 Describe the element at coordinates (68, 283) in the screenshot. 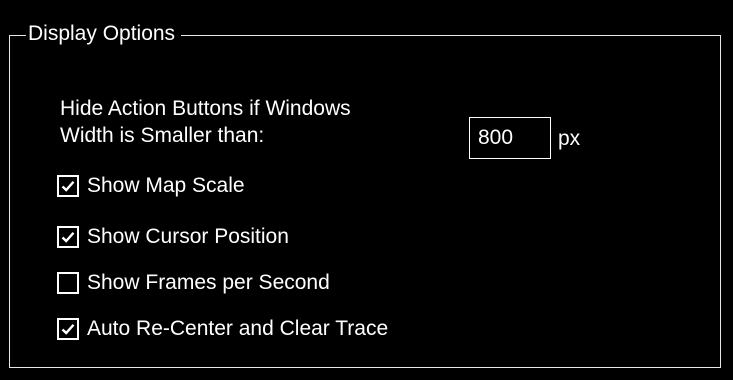

I see `show-frames-per-second-checkbox` at that location.